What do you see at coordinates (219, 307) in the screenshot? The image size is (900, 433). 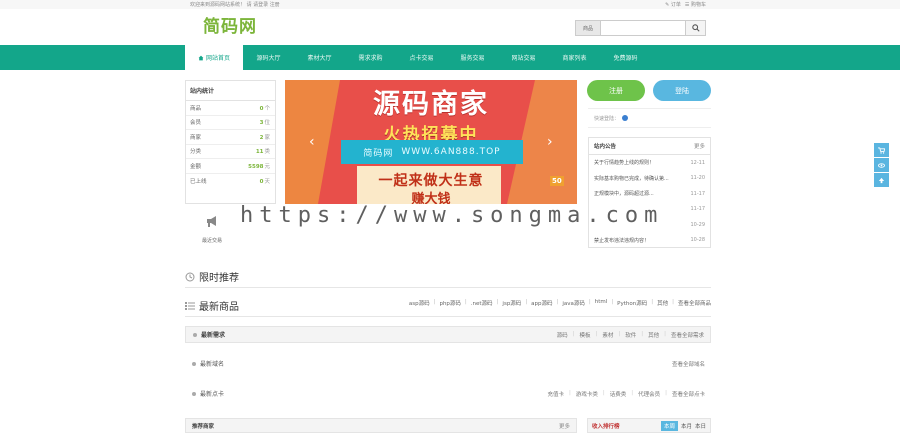 I see `newest-section-title: 最新商品` at bounding box center [219, 307].